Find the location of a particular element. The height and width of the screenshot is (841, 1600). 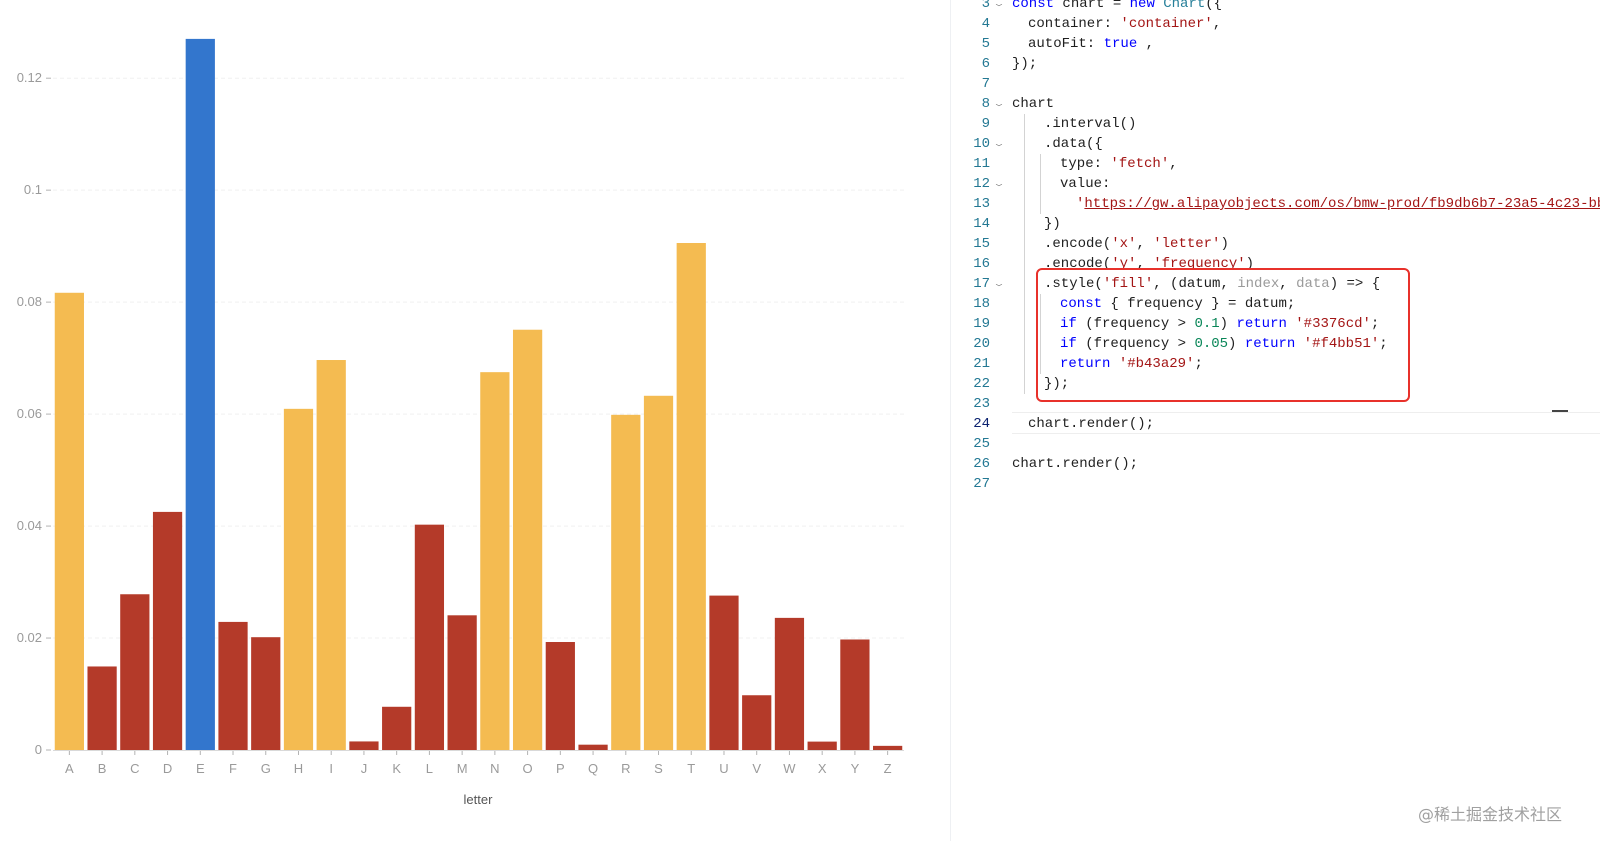

code-line: 11 type: 'fetch', is located at coordinates (1277, 164).